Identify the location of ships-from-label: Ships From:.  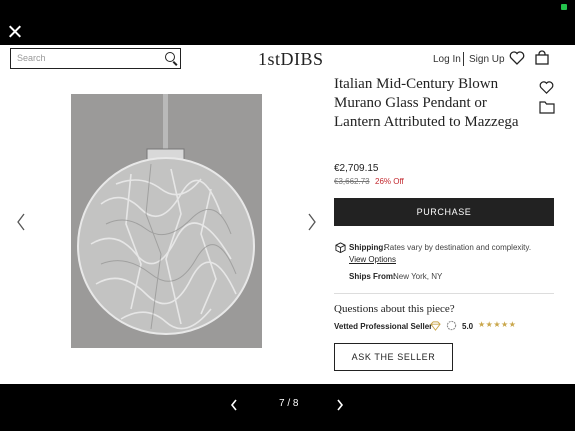
(372, 276).